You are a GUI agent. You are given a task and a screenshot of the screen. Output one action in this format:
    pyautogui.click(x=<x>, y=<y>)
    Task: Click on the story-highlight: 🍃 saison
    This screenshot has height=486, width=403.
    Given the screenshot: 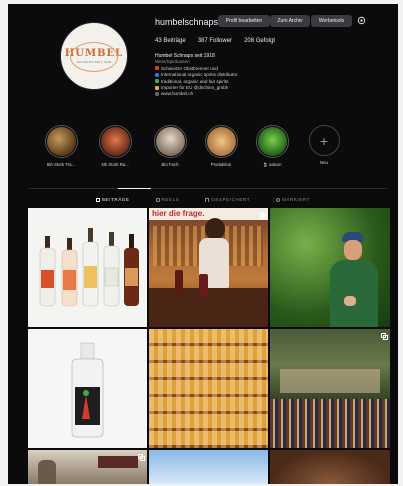 What is the action you would take?
    pyautogui.click(x=272, y=146)
    